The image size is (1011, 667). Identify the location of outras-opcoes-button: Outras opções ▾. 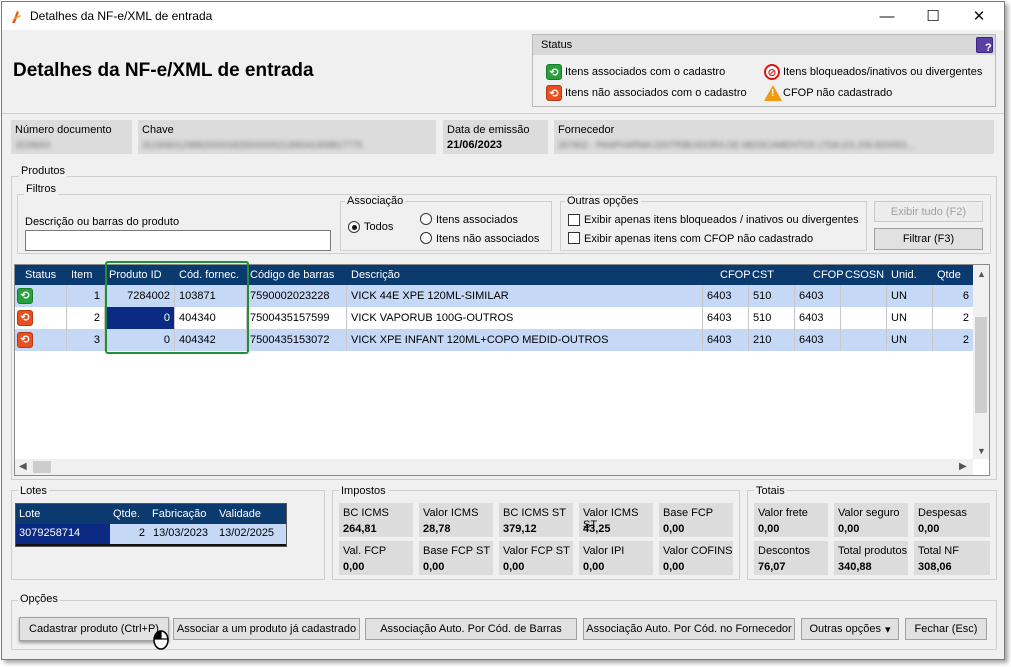
(850, 629).